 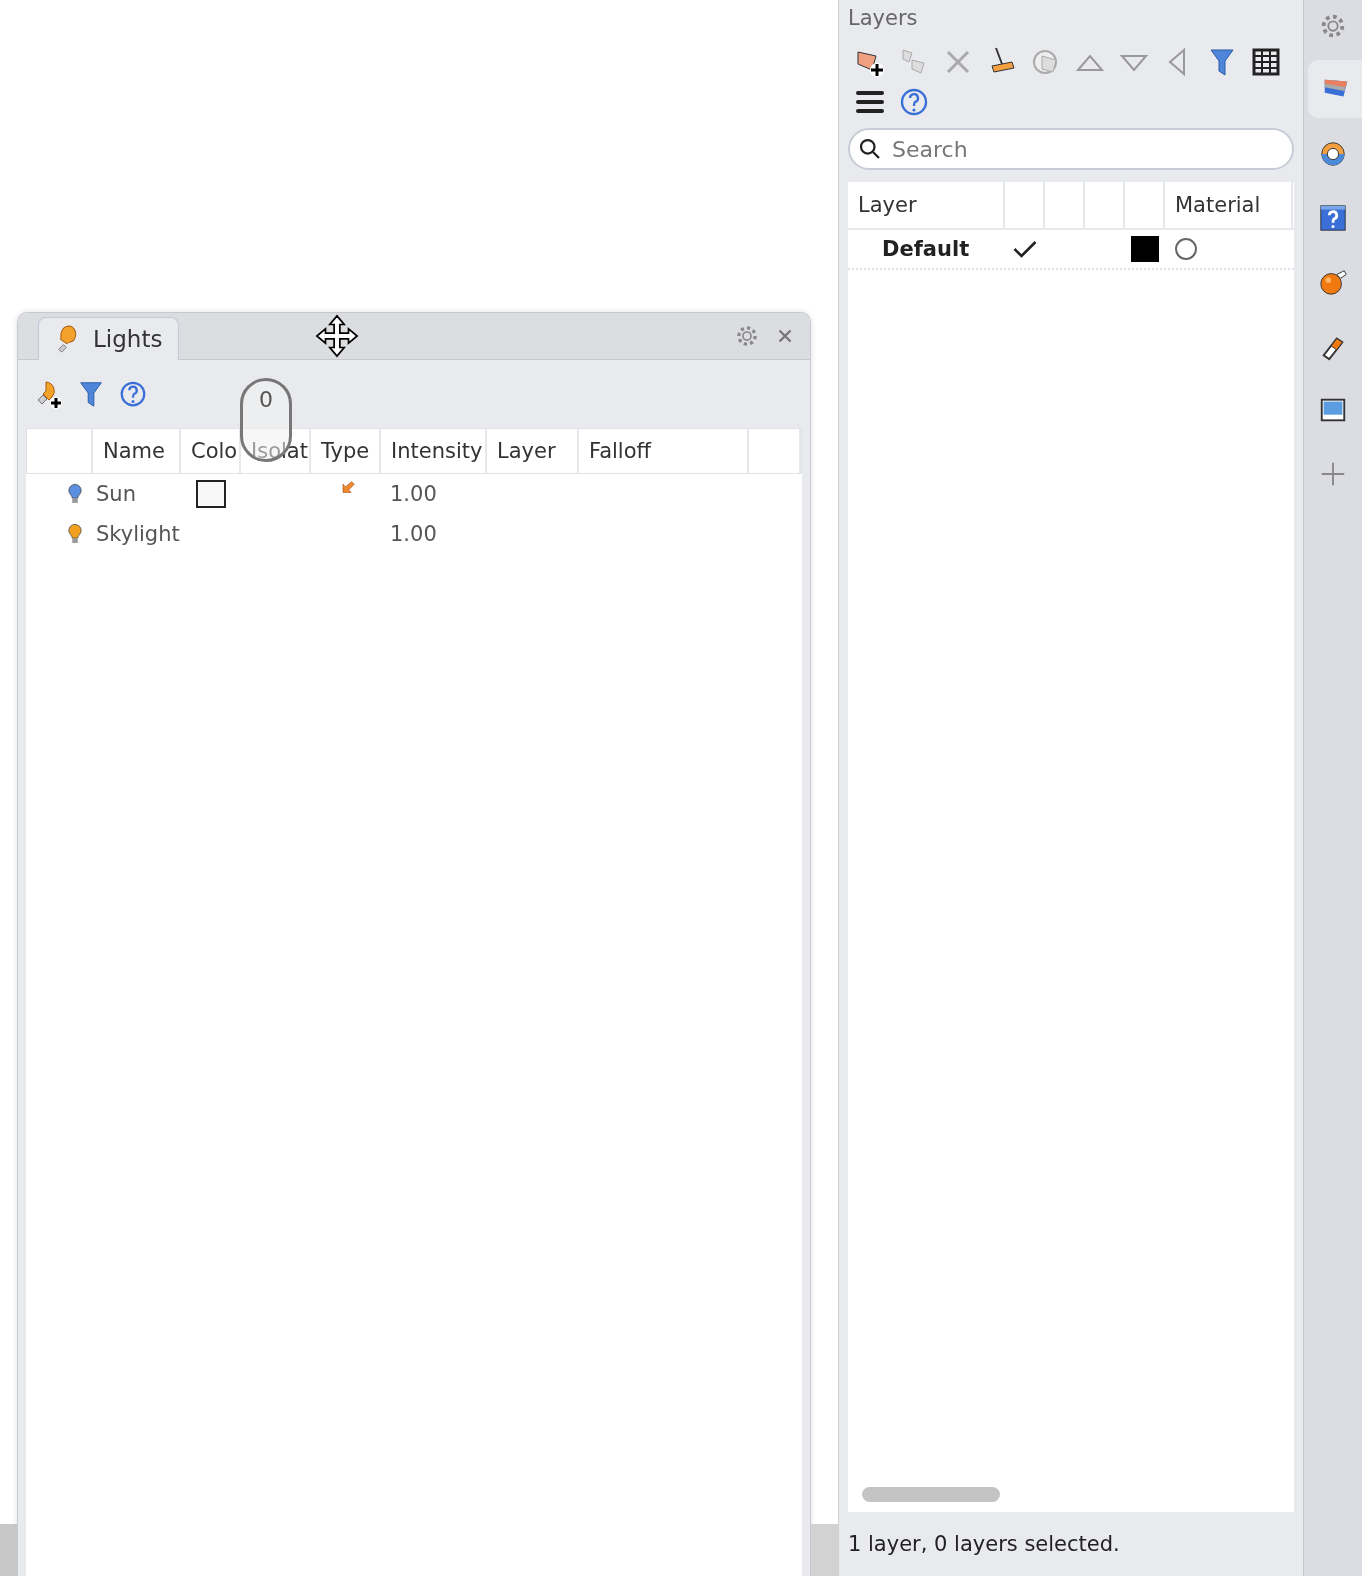 What do you see at coordinates (1266, 62) in the screenshot?
I see `grid-icon` at bounding box center [1266, 62].